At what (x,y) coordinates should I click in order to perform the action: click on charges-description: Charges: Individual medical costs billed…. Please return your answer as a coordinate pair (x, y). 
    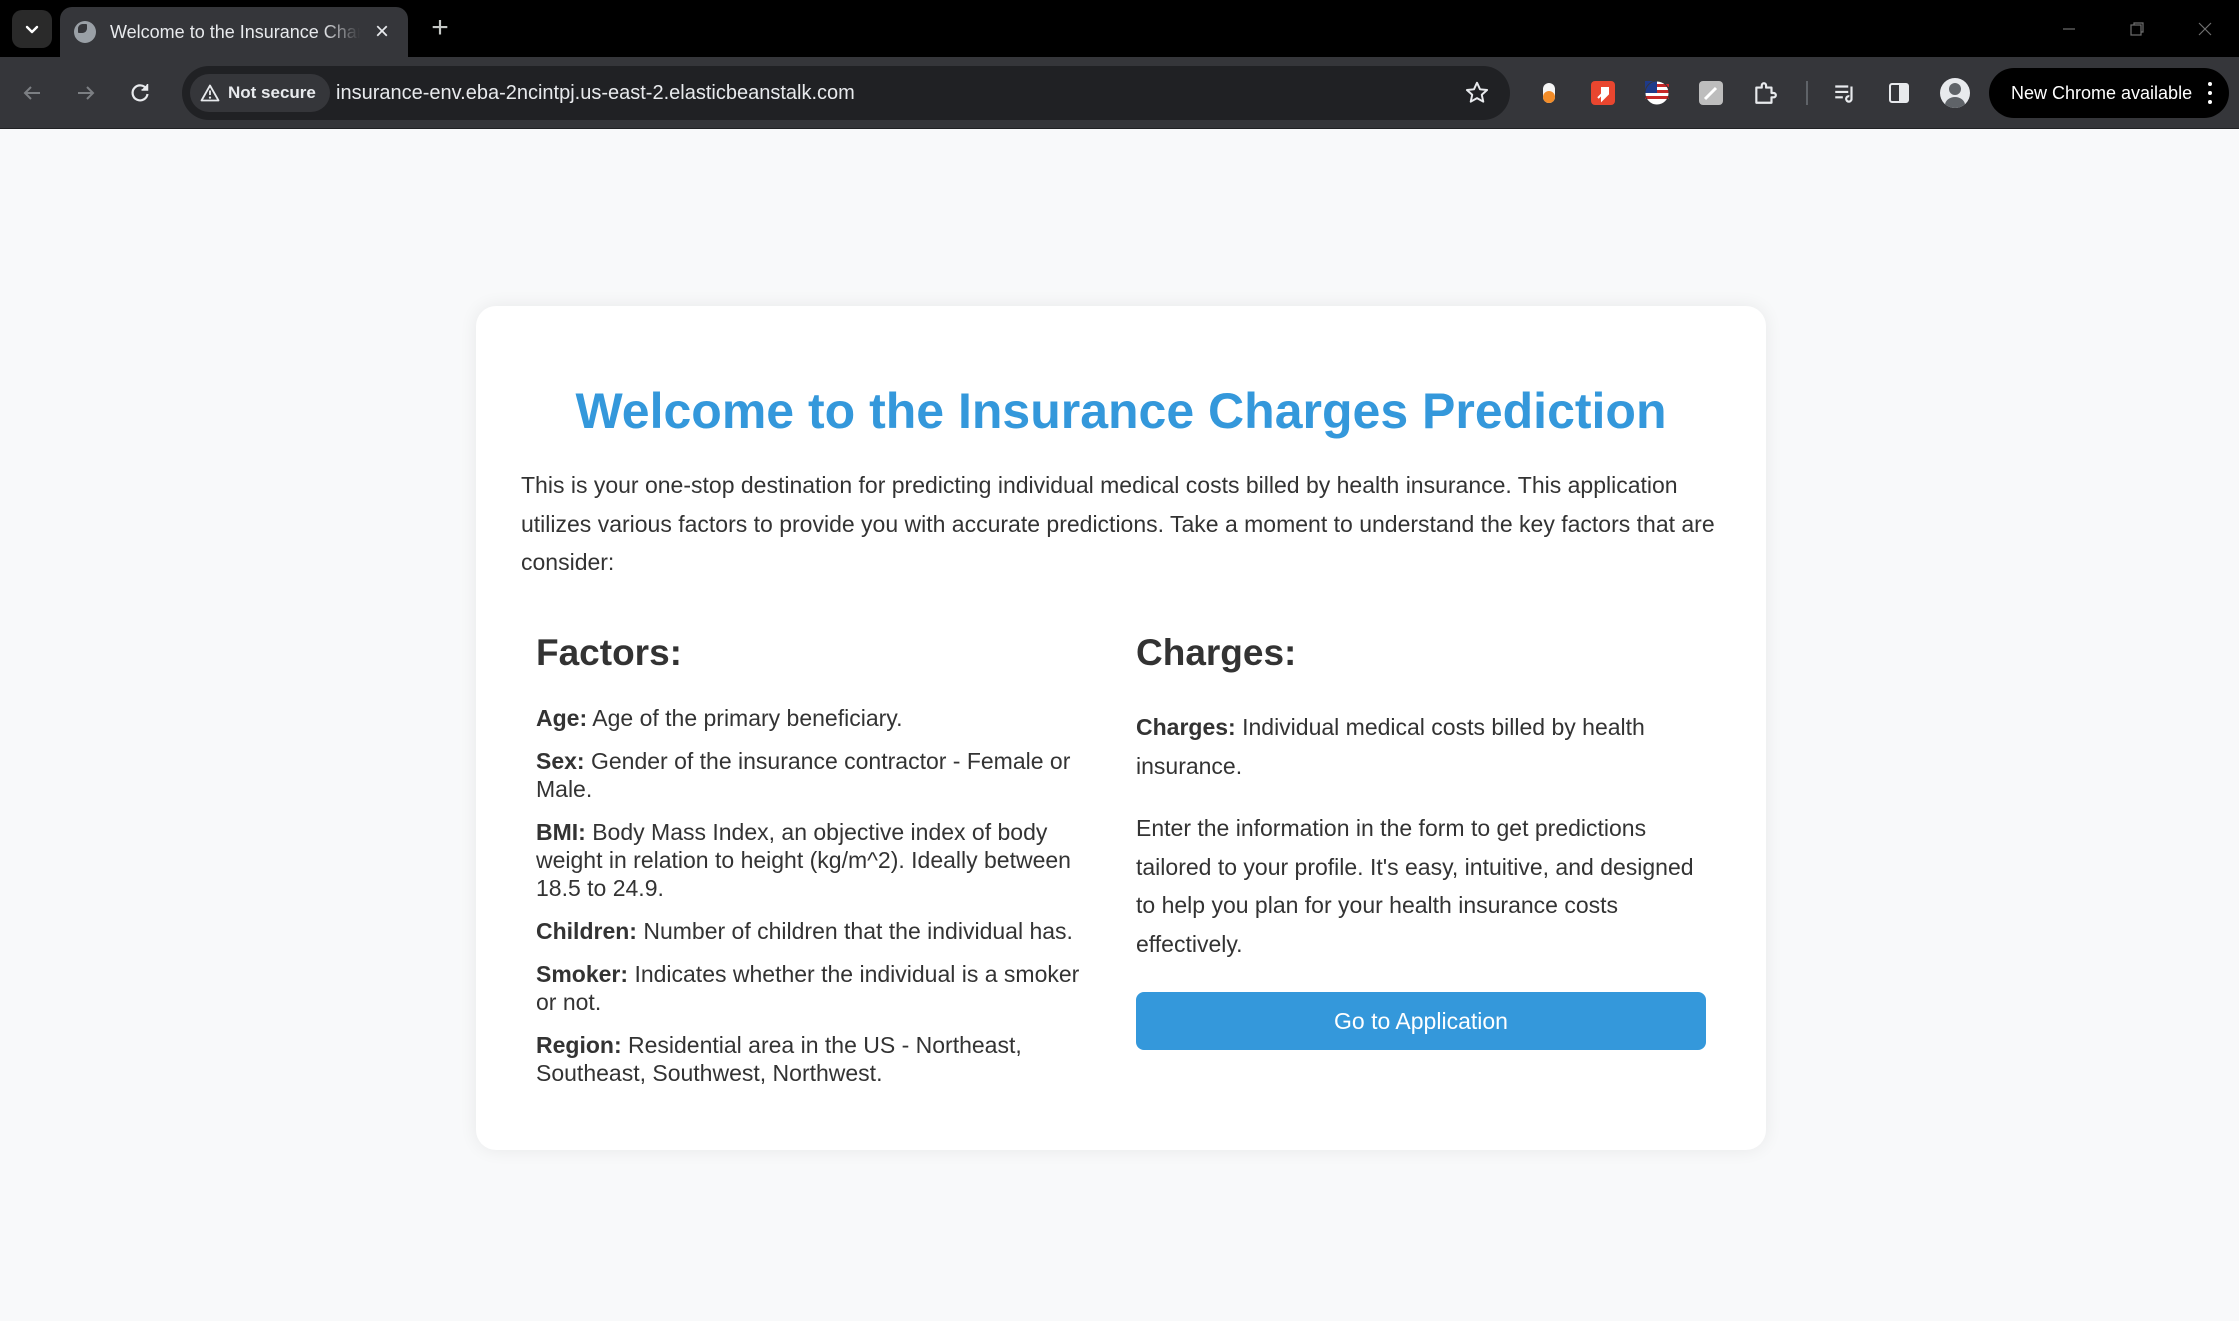
    Looking at the image, I should click on (1421, 746).